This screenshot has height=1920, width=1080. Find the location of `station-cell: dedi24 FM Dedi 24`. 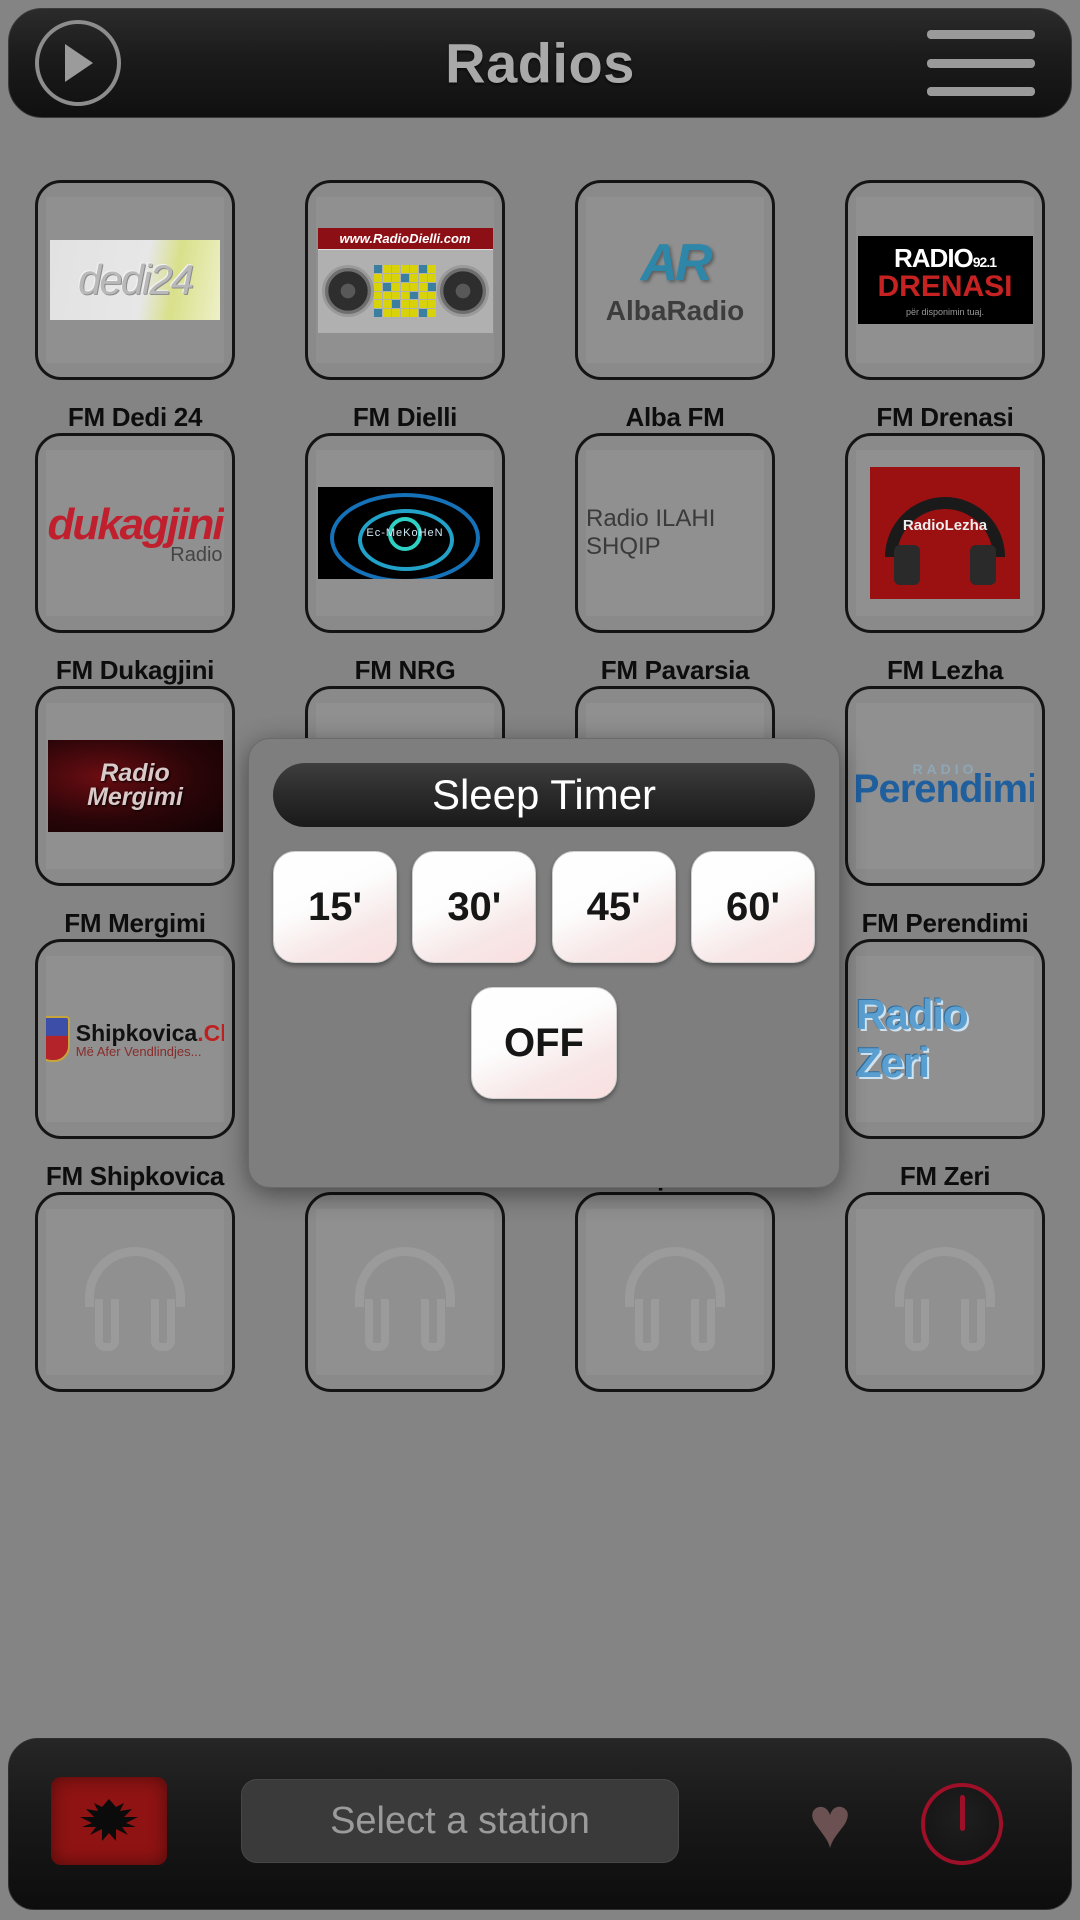

station-cell: dedi24 FM Dedi 24 is located at coordinates (135, 306).